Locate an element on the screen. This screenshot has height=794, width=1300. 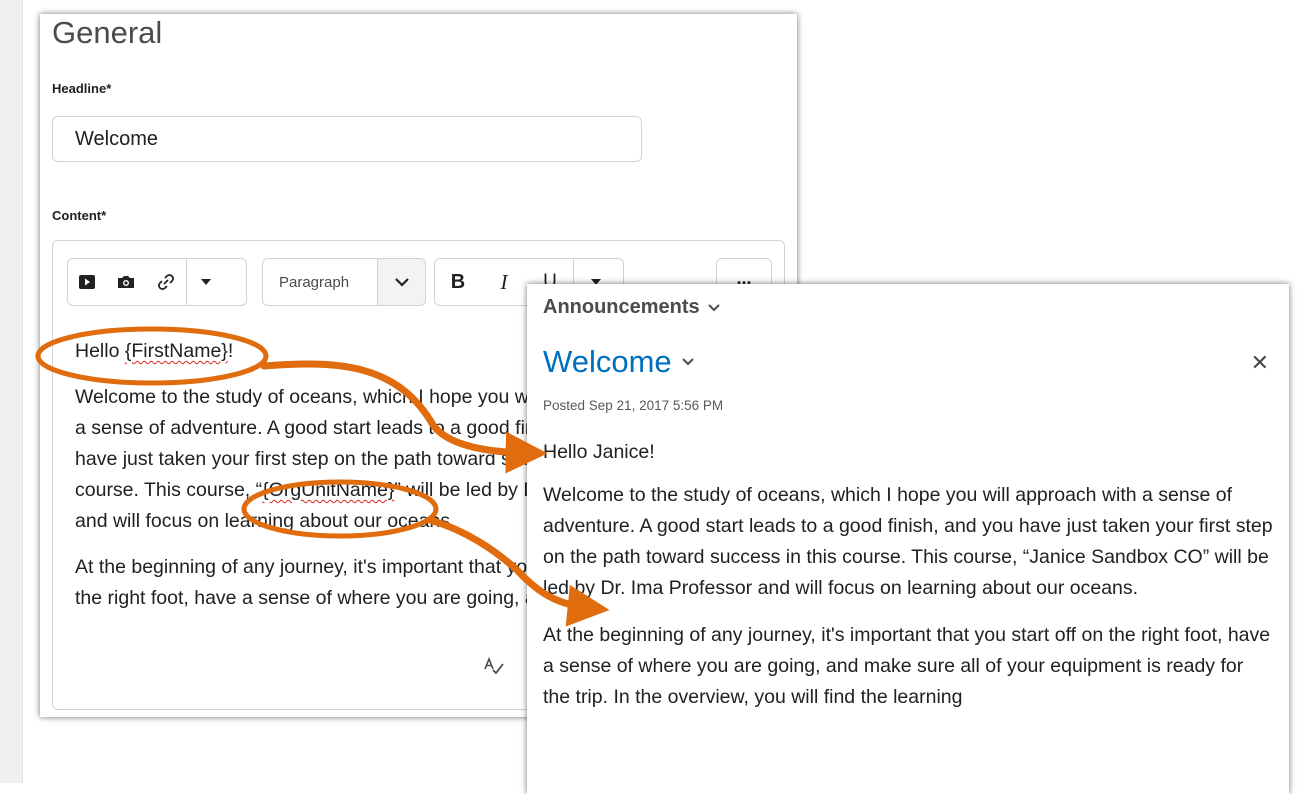
caret-down-icon is located at coordinates (206, 282).